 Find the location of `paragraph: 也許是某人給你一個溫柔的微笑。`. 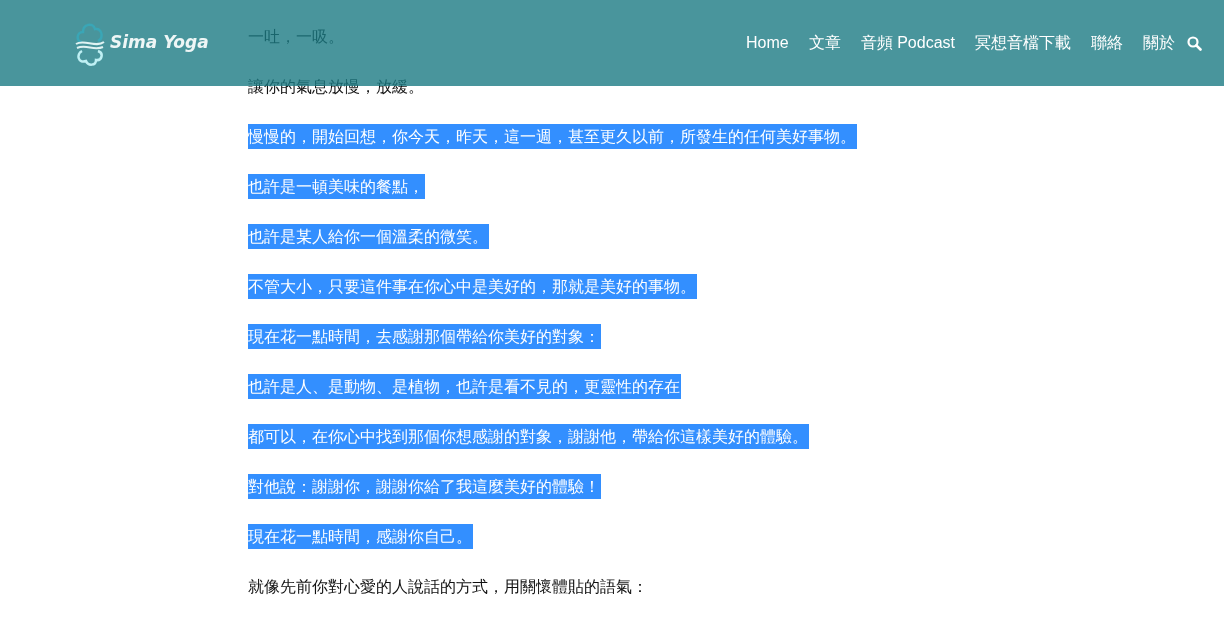

paragraph: 也許是某人給你一個溫柔的微笑。 is located at coordinates (368, 236).